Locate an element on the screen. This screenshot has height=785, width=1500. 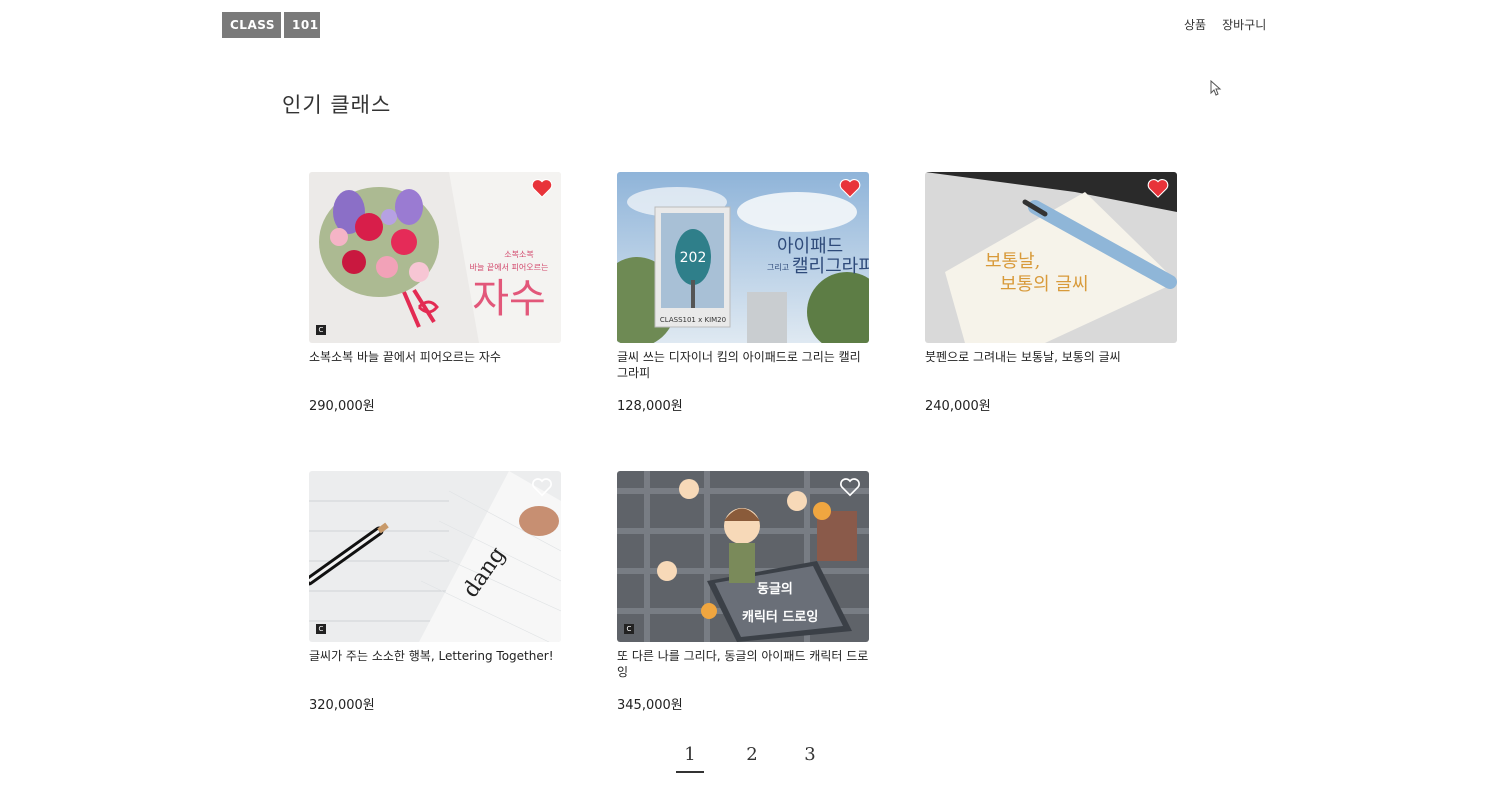
character-drawing-image: 동글의 캐릭터 드로잉 is located at coordinates (743, 556).